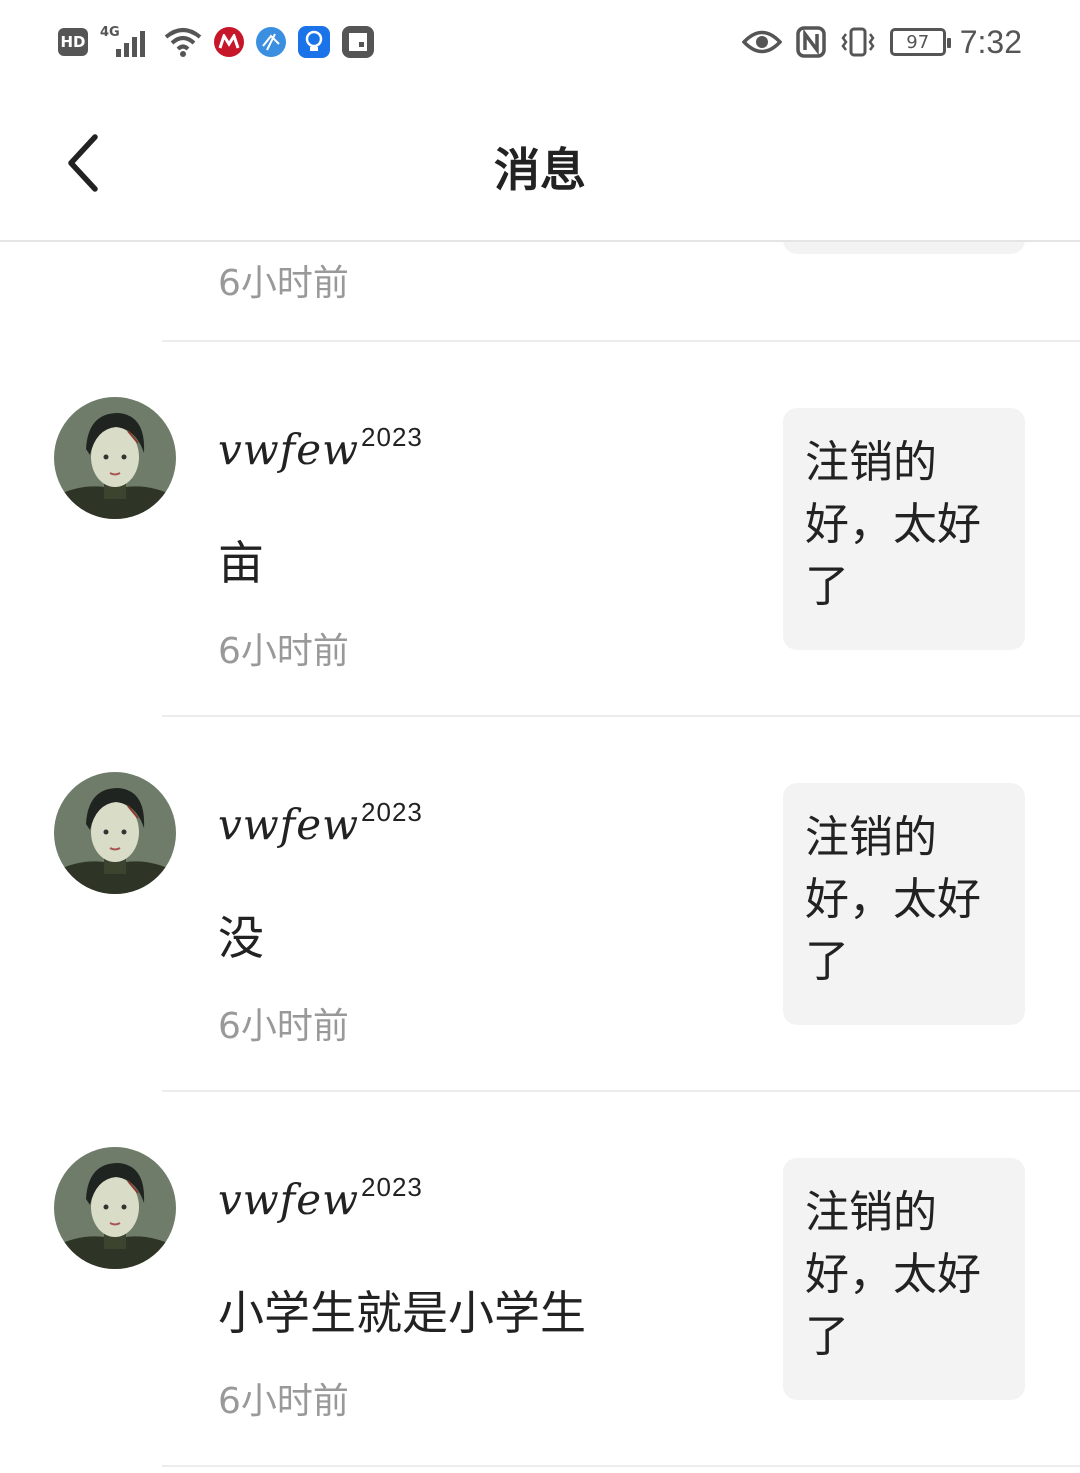 This screenshot has width=1080, height=1473. Describe the element at coordinates (881, 42) in the screenshot. I see `status-icons-right: 97 7:32` at that location.